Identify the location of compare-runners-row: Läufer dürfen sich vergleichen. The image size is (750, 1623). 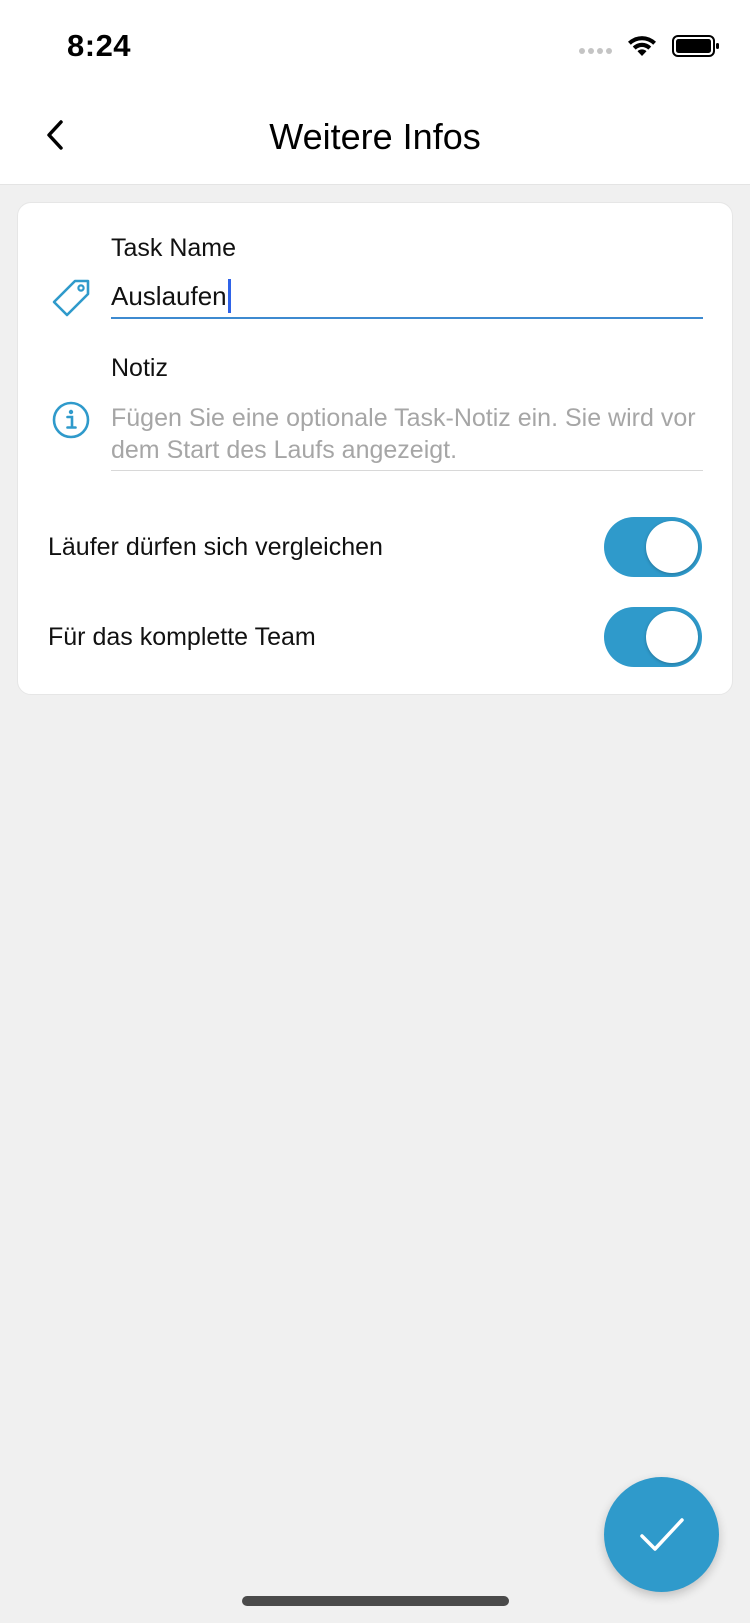
(375, 547).